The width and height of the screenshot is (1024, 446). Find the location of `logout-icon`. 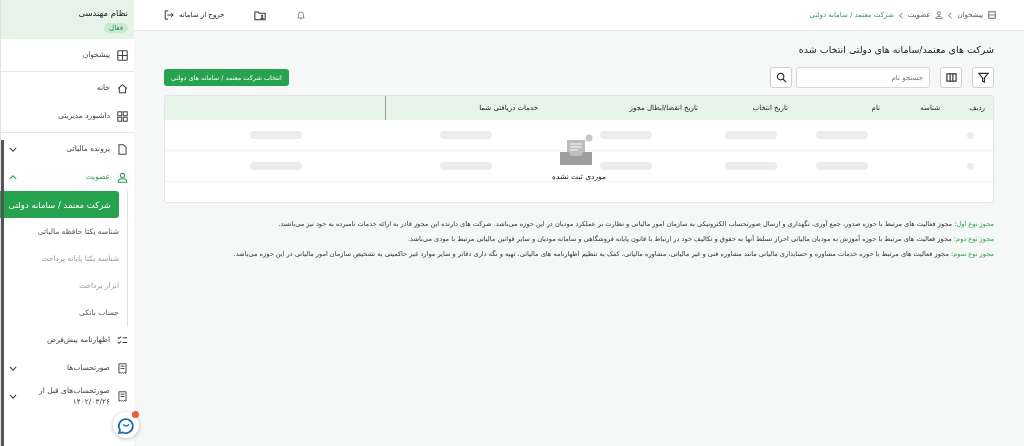

logout-icon is located at coordinates (169, 15).